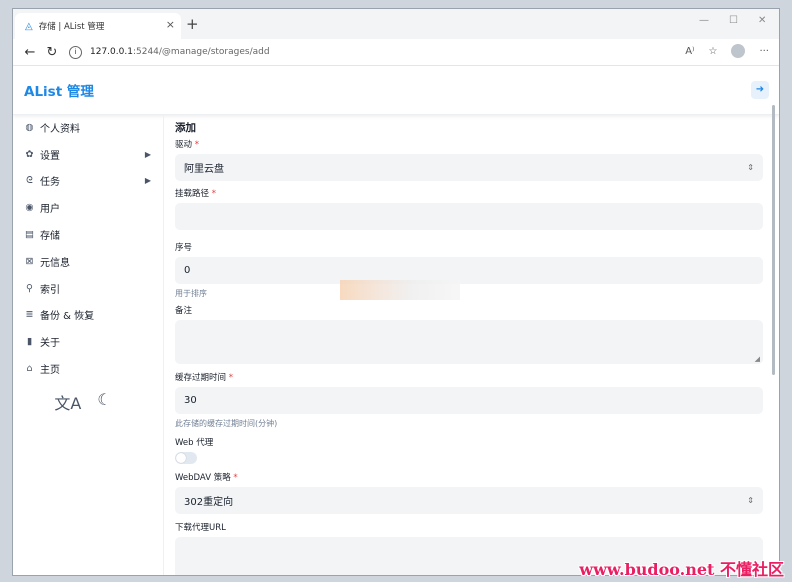 This screenshot has height=582, width=792. Describe the element at coordinates (396, 90) in the screenshot. I see `app-header: AList 管理 ➜` at that location.